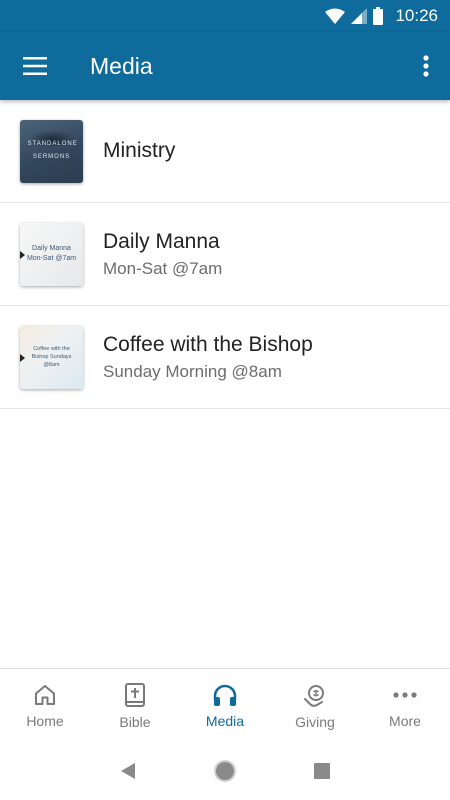 The height and width of the screenshot is (800, 450). I want to click on system-navigation-bar, so click(225, 771).